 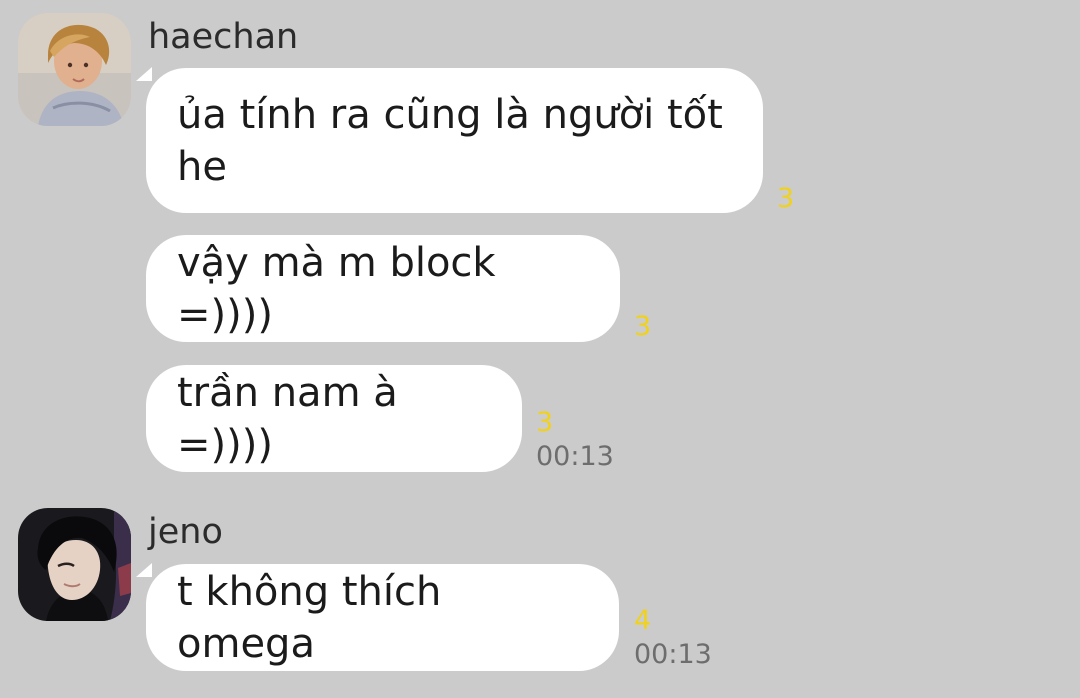 I want to click on sender-name-haechan: haechan, so click(x=223, y=37).